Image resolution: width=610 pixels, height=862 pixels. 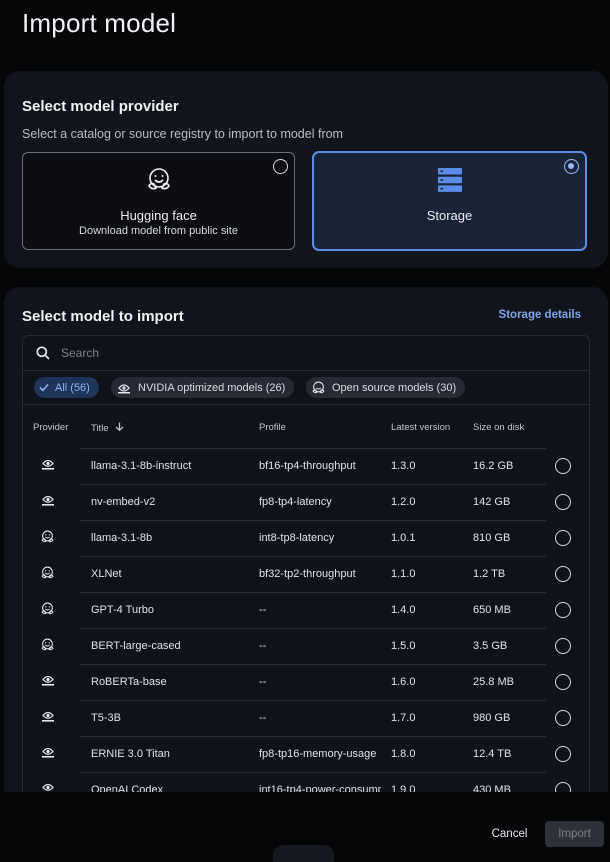 I want to click on provider-name-hugging-face: Hugging face, so click(x=158, y=215).